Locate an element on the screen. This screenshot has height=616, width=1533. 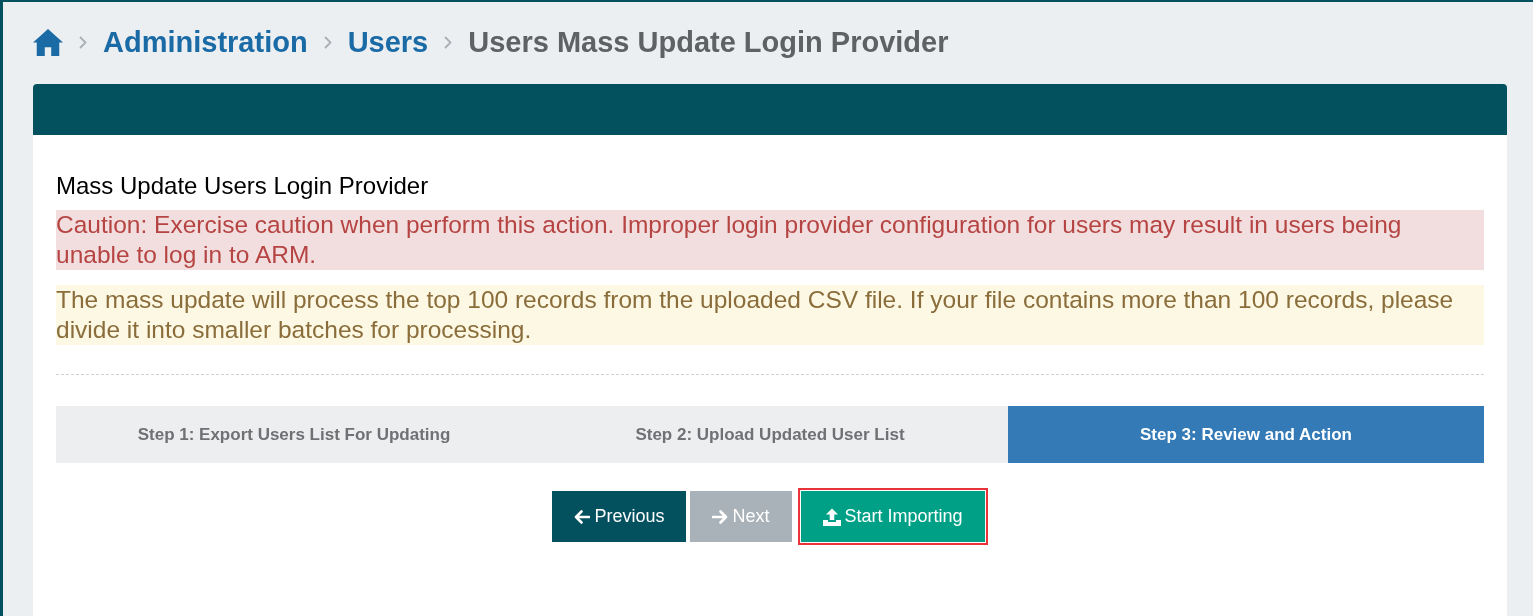
arrow-right-icon is located at coordinates (720, 516).